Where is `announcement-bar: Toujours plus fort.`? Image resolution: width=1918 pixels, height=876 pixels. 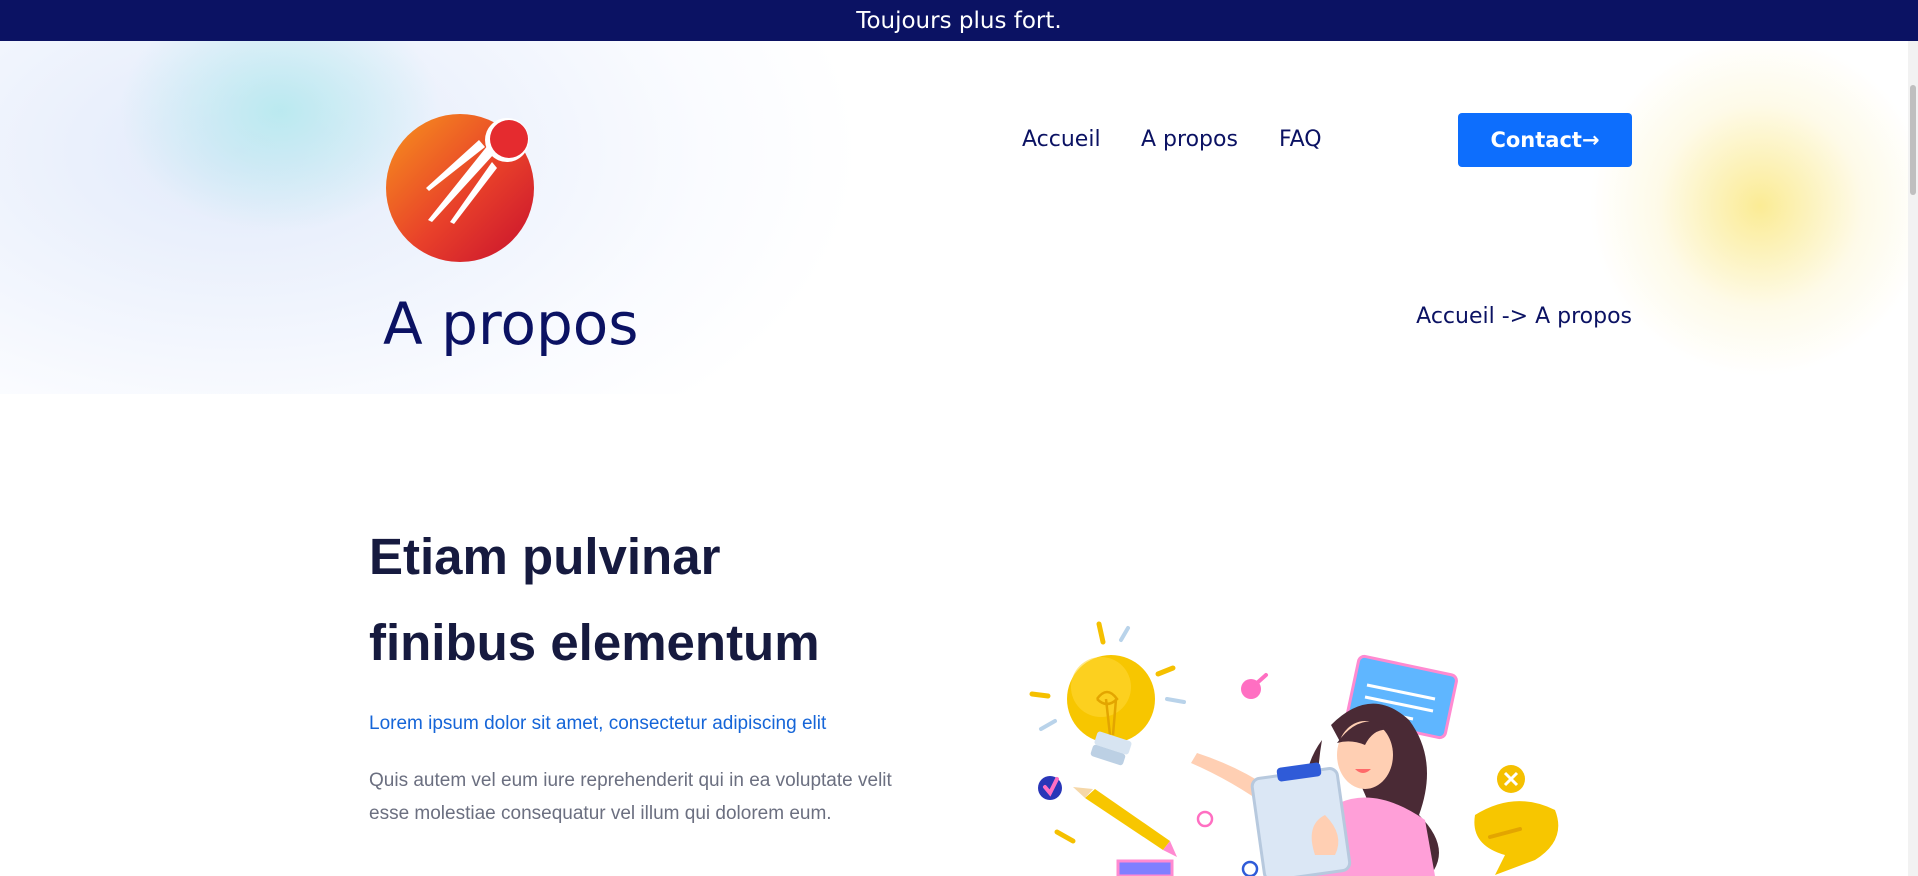
announcement-bar: Toujours plus fort. is located at coordinates (959, 20).